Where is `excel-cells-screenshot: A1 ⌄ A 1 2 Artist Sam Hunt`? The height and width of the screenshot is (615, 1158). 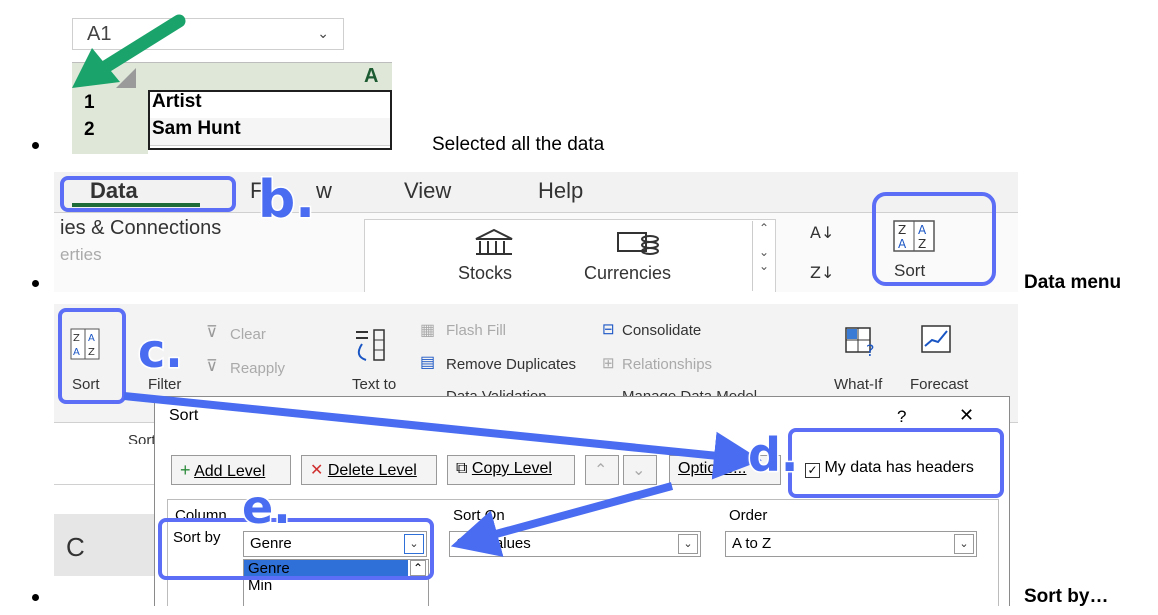
excel-cells-screenshot: A1 ⌄ A 1 2 Artist Sam Hunt is located at coordinates (223, 80).